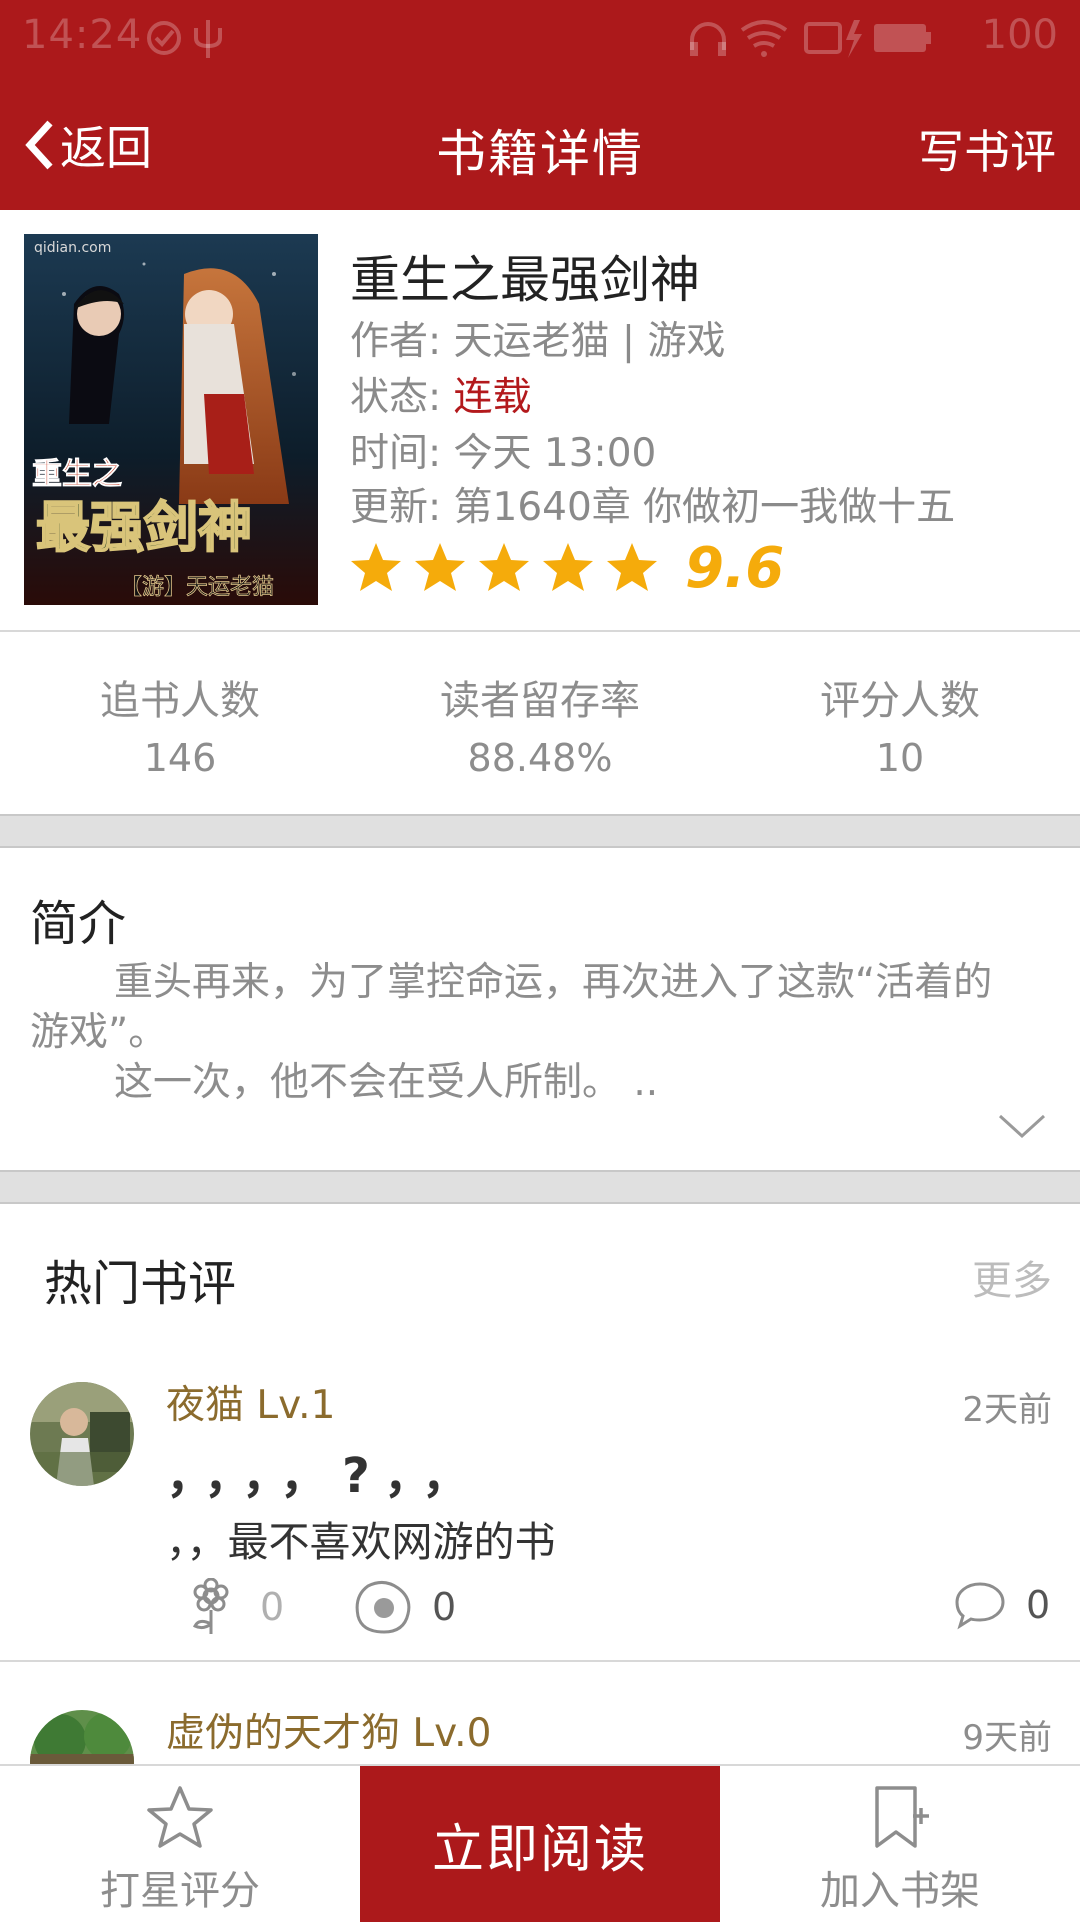  I want to click on status-icons-left, so click(184, 39).